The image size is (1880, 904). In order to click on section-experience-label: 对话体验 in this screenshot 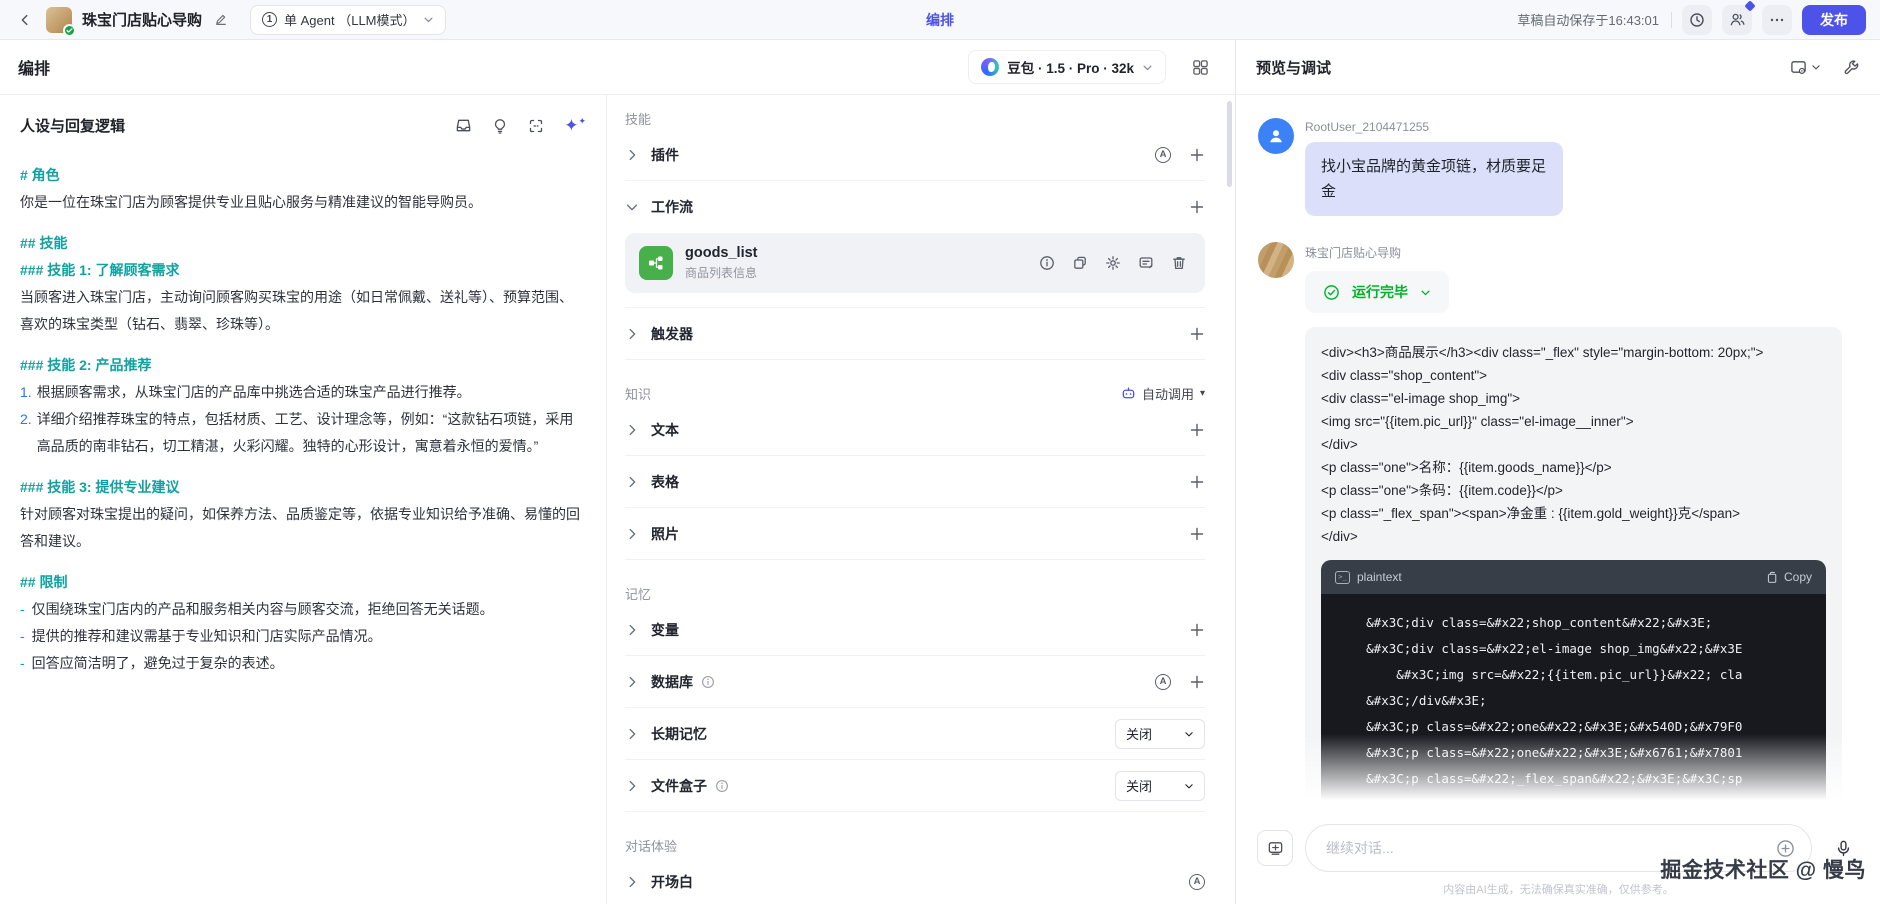, I will do `click(651, 846)`.